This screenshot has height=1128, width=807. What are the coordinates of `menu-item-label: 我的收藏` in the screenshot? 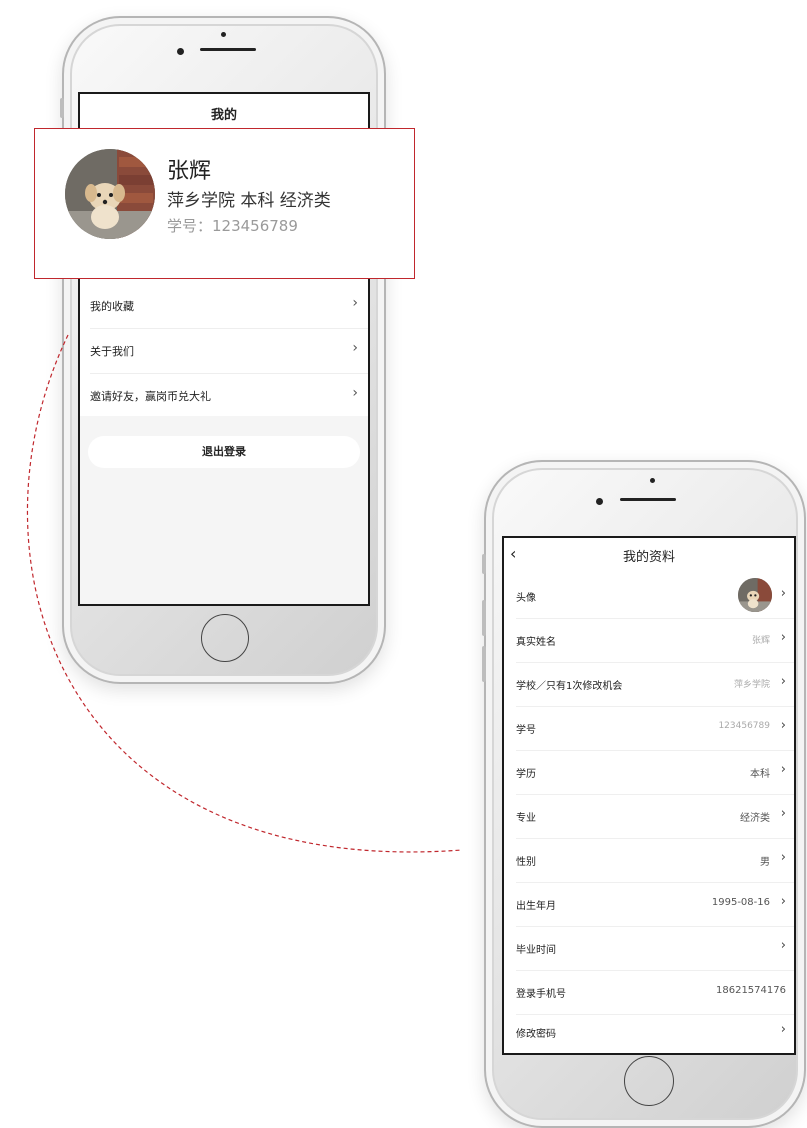 It's located at (112, 306).